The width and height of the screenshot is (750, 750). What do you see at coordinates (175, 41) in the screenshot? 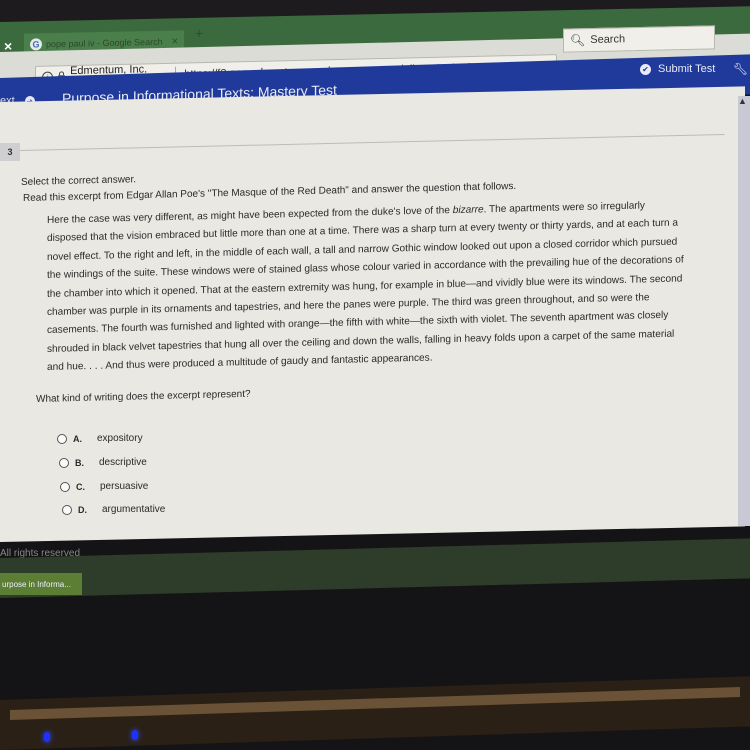
I see `close-tab-icon: ×` at bounding box center [175, 41].